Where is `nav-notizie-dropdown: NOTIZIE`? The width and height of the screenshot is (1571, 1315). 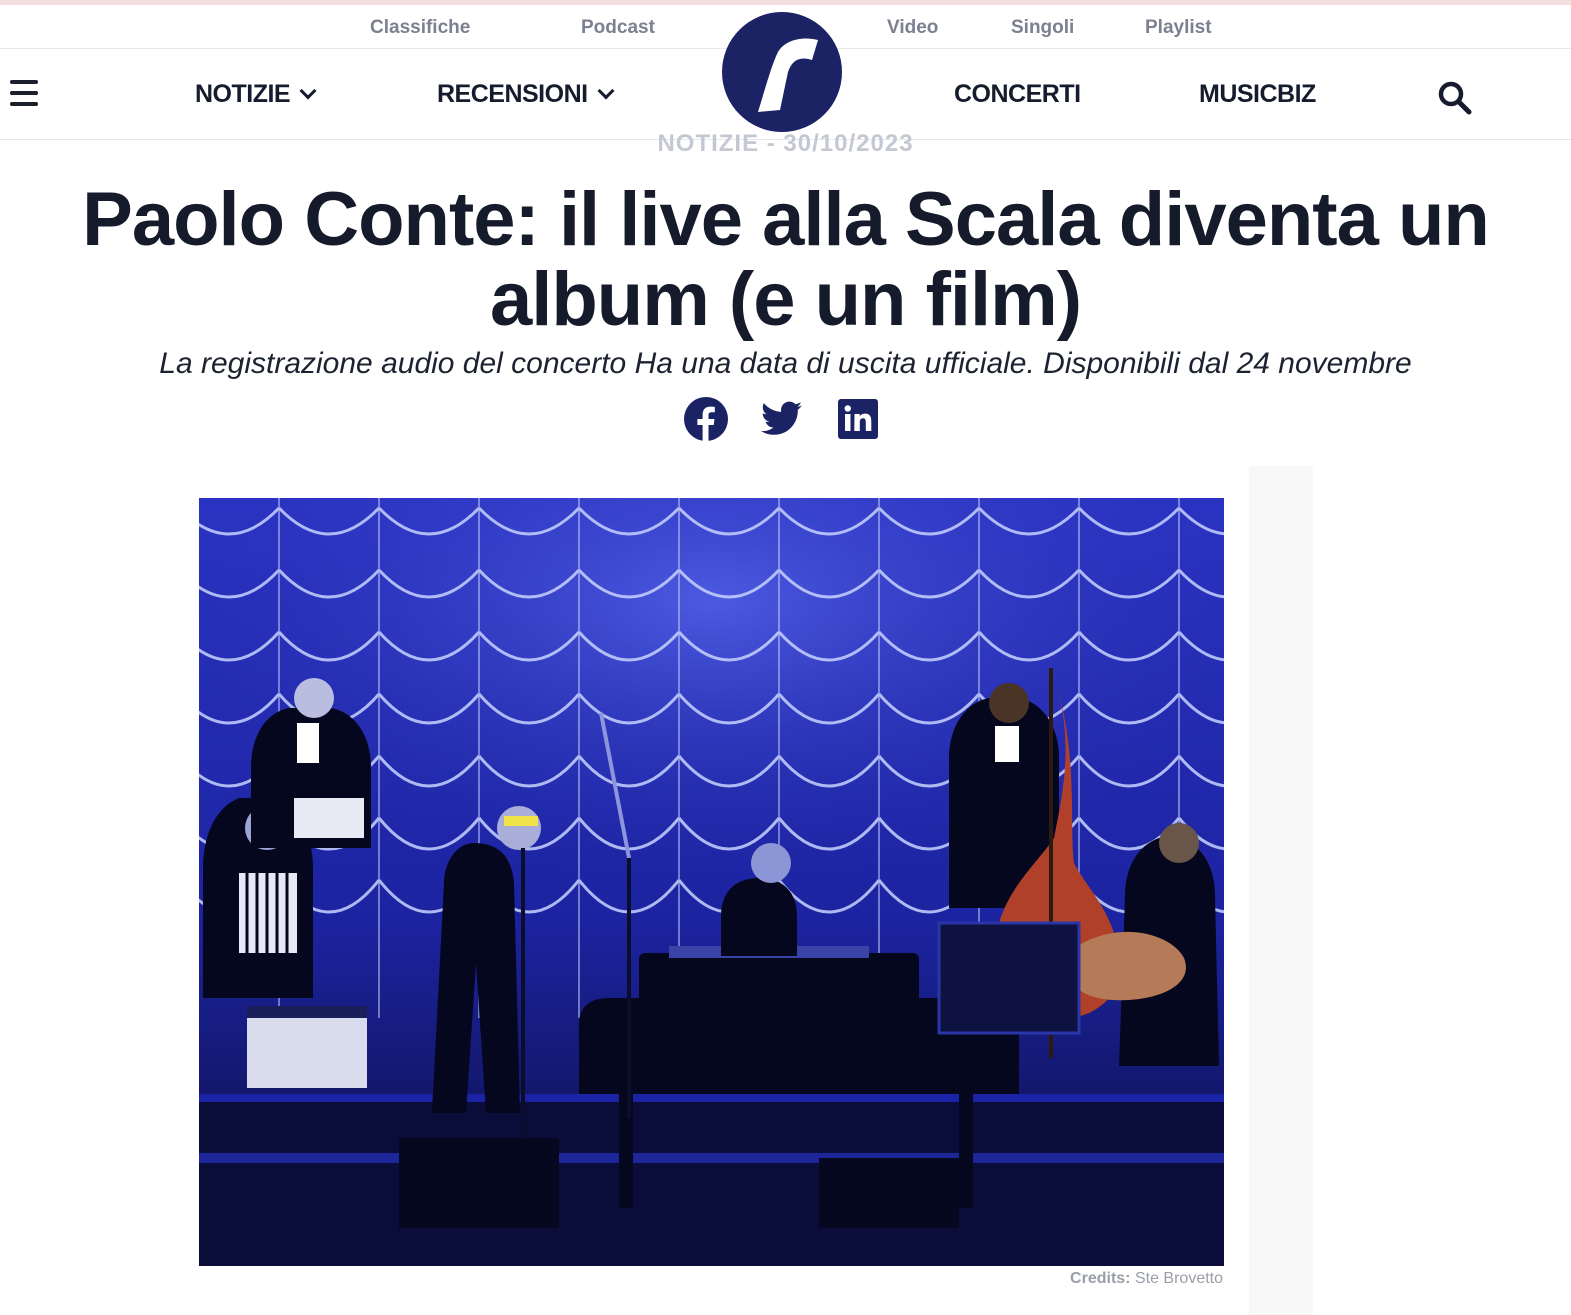
nav-notizie-dropdown: NOTIZIE is located at coordinates (256, 94).